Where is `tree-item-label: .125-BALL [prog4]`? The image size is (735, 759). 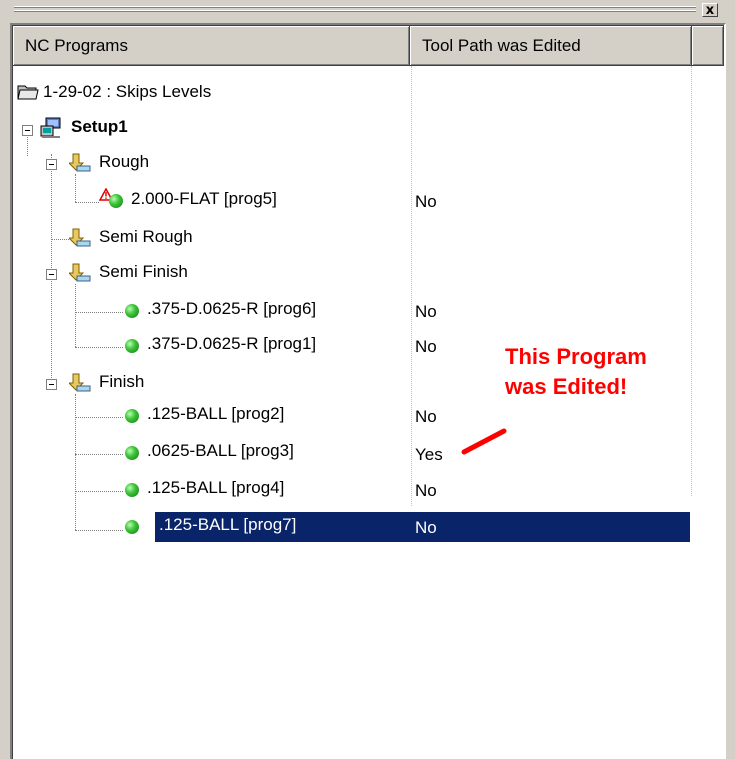 tree-item-label: .125-BALL [prog4] is located at coordinates (216, 487).